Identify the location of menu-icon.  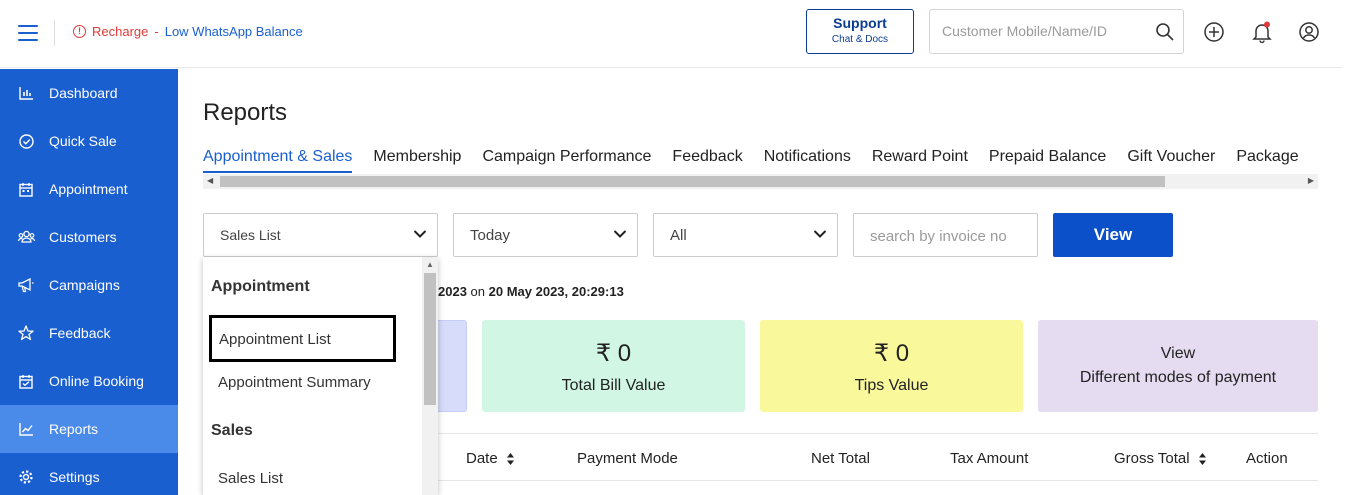
(28, 33).